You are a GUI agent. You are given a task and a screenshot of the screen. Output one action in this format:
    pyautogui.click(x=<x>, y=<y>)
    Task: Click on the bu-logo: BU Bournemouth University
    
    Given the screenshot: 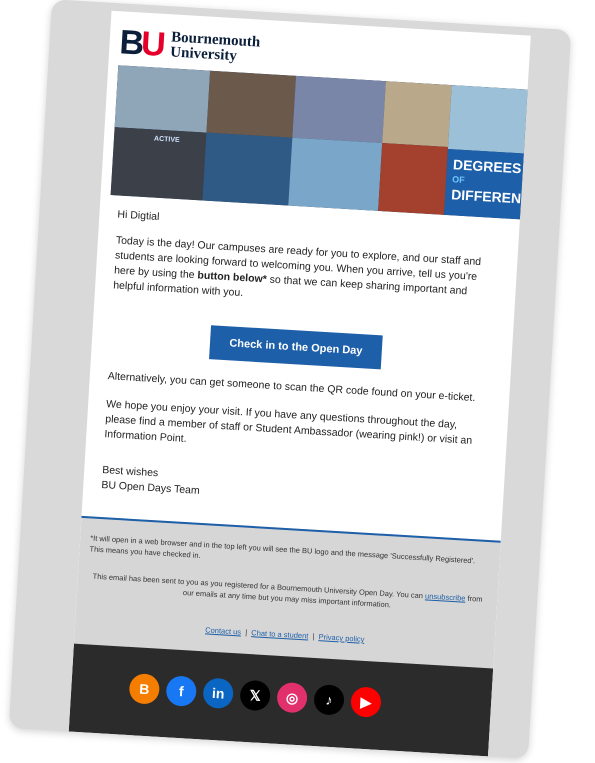 What is the action you would take?
    pyautogui.click(x=189, y=45)
    